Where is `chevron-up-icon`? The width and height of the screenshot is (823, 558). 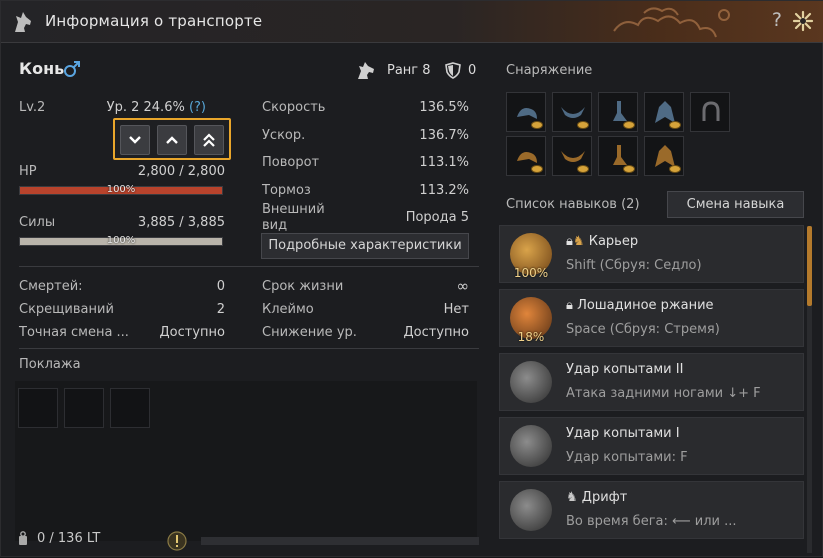 chevron-up-icon is located at coordinates (172, 140).